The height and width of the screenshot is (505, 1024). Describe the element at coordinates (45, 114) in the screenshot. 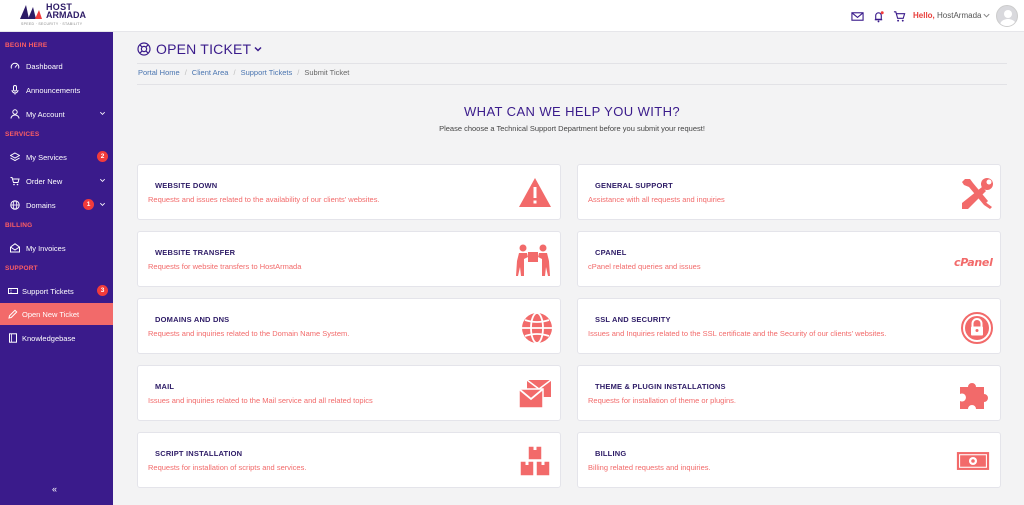

I see `sidebar-item-label: My Account` at that location.